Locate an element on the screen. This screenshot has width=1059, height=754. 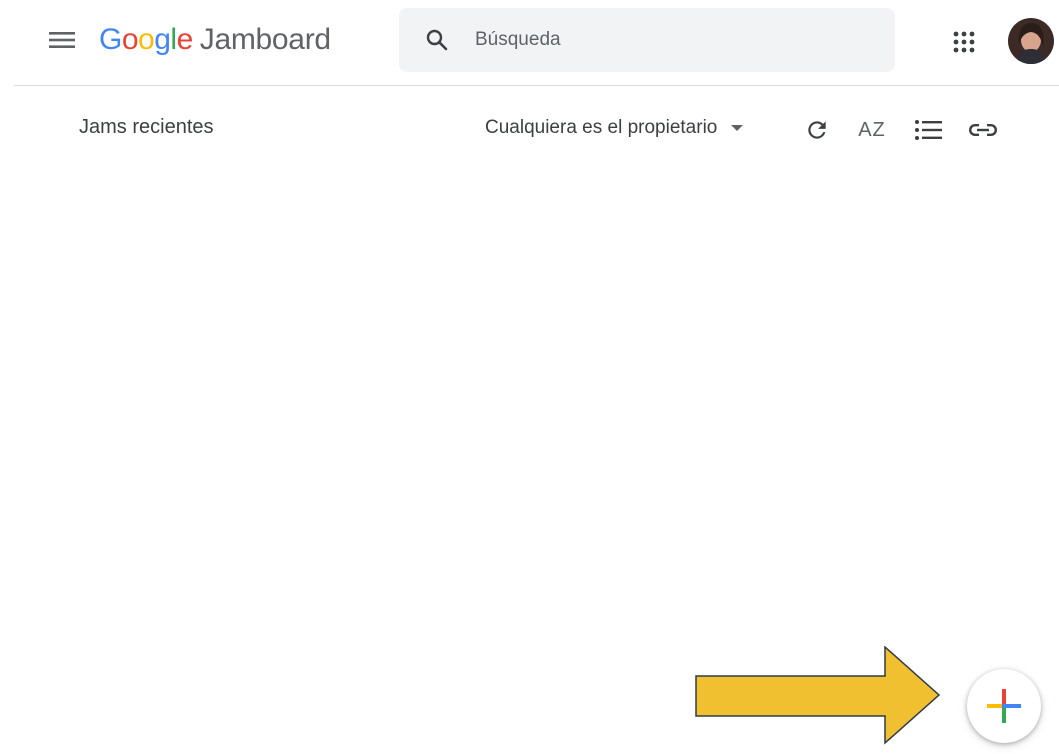
sort-button: AZ is located at coordinates (872, 130).